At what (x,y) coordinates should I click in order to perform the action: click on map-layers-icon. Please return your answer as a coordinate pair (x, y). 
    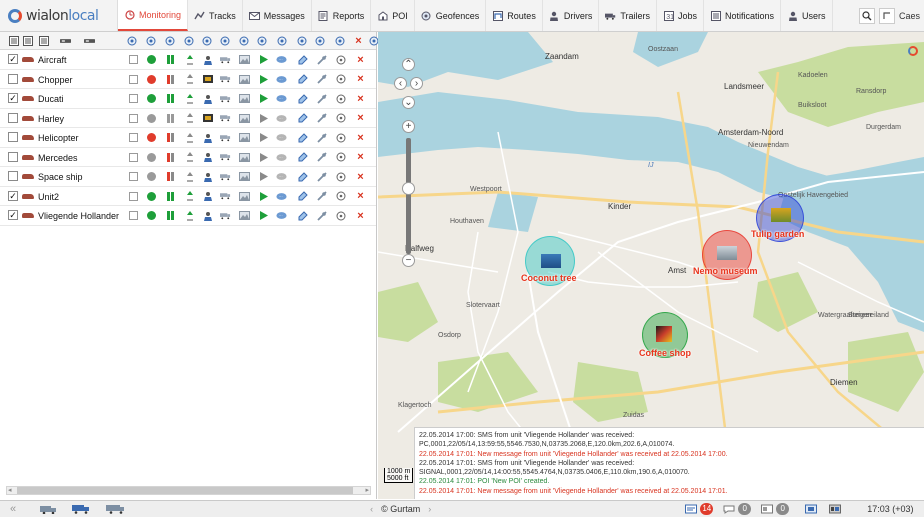
    Looking at the image, I should click on (811, 509).